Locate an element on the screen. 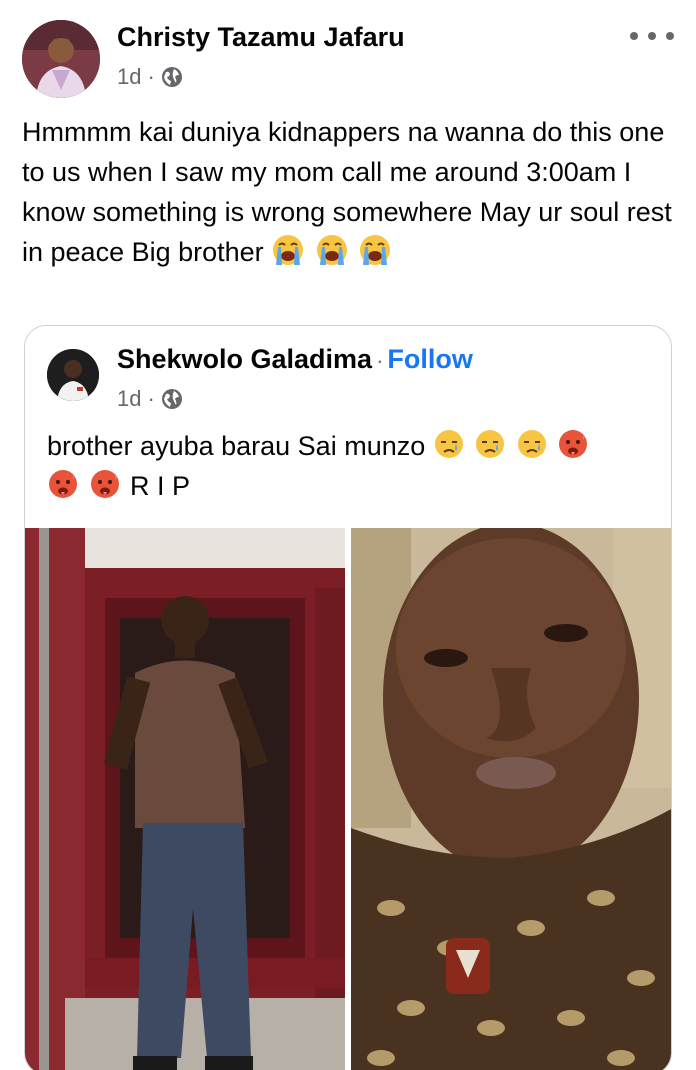  shared-post-meta: 1d · is located at coordinates (150, 399).